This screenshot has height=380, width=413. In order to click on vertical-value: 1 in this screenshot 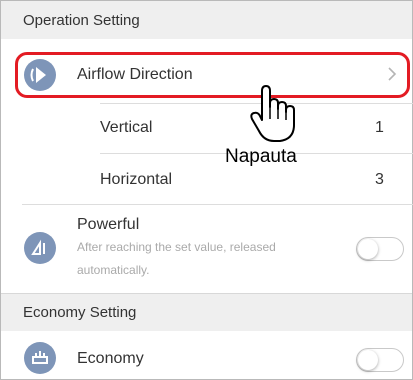, I will do `click(379, 127)`.